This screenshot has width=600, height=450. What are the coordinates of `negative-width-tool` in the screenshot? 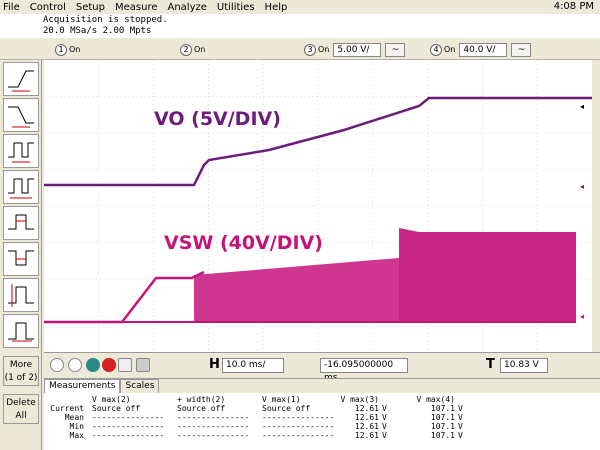 It's located at (21, 259).